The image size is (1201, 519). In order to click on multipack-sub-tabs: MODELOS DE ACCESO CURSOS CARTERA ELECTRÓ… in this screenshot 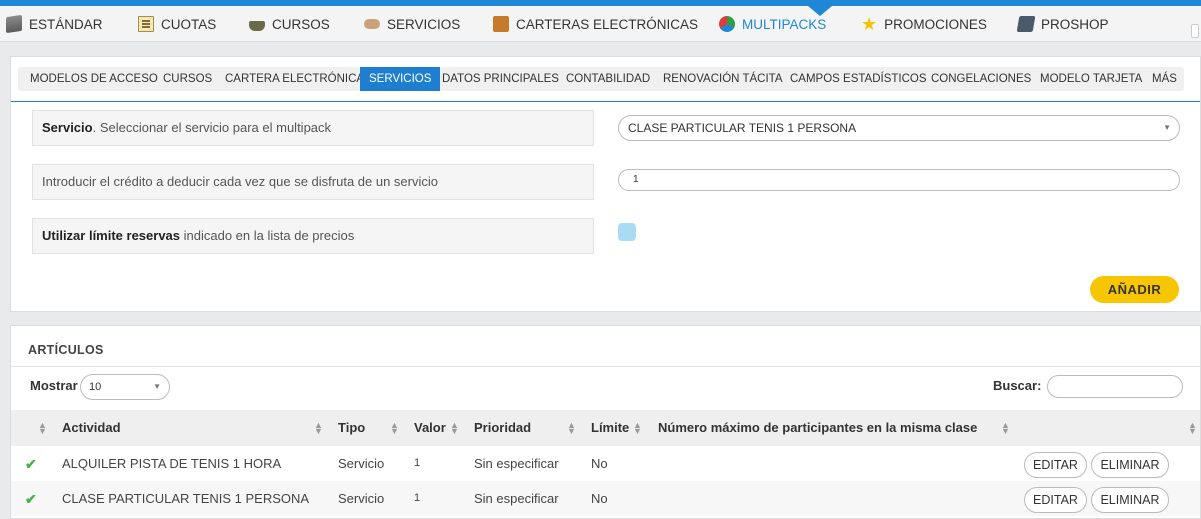, I will do `click(601, 79)`.